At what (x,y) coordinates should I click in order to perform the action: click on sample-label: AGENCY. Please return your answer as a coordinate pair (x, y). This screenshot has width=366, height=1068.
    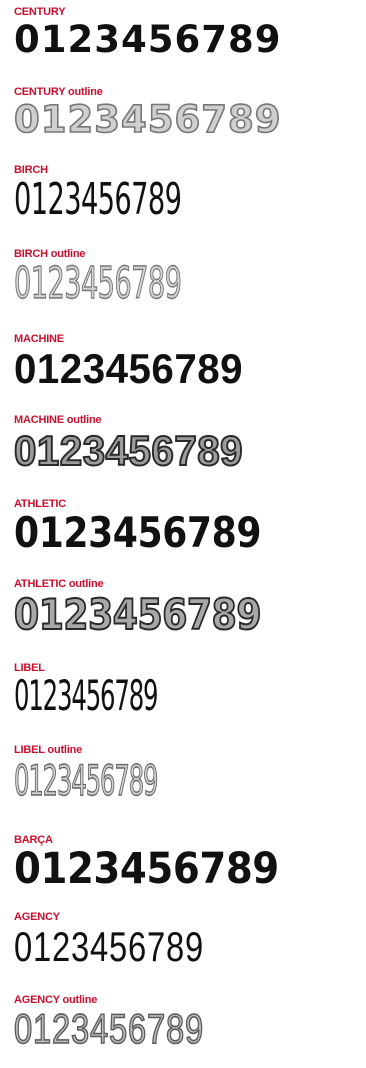
    Looking at the image, I should click on (37, 917).